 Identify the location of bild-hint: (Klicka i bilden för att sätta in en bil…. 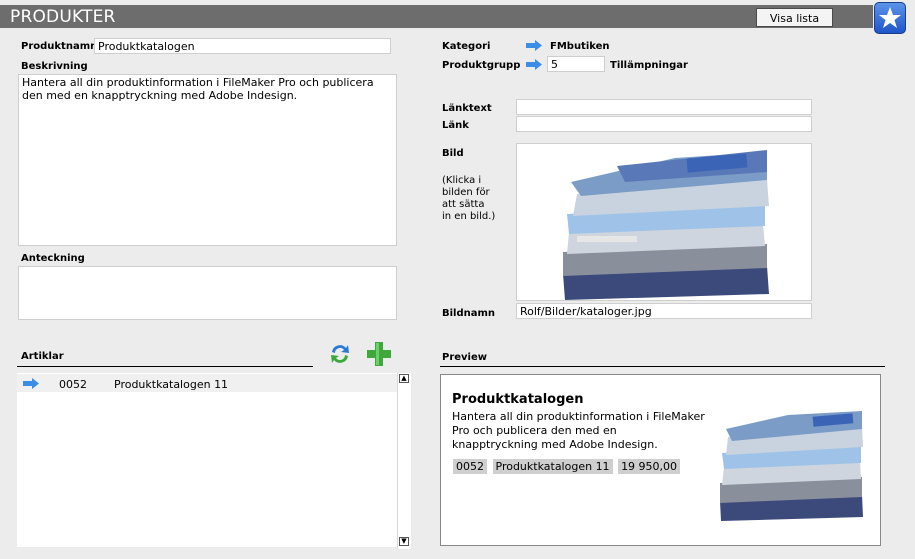
(469, 198).